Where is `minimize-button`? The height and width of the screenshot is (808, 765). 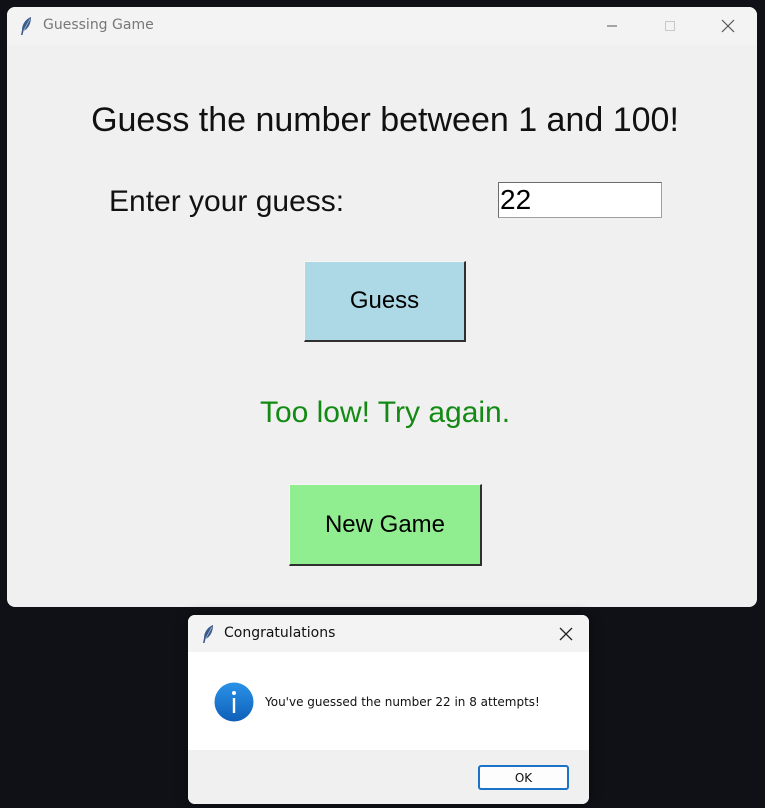
minimize-button is located at coordinates (612, 26).